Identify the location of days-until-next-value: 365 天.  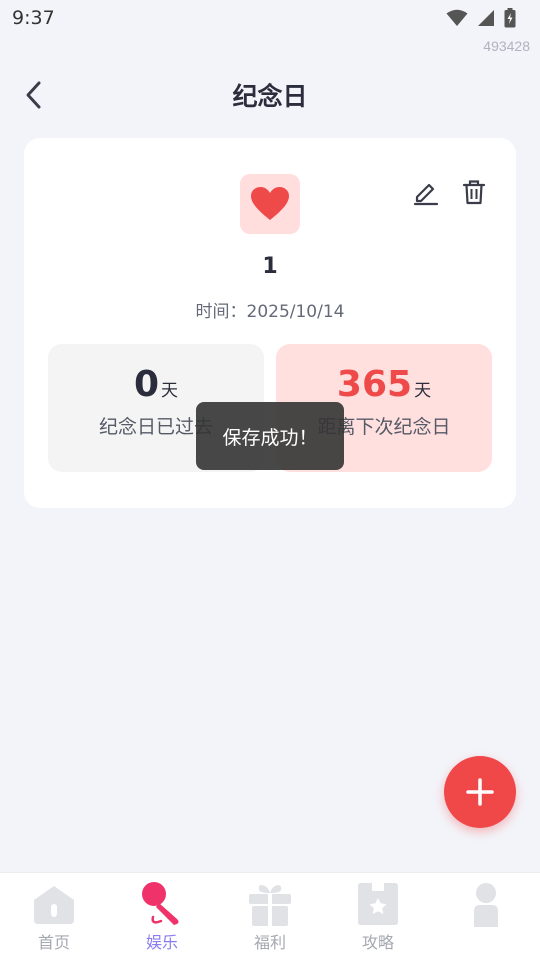
(384, 384).